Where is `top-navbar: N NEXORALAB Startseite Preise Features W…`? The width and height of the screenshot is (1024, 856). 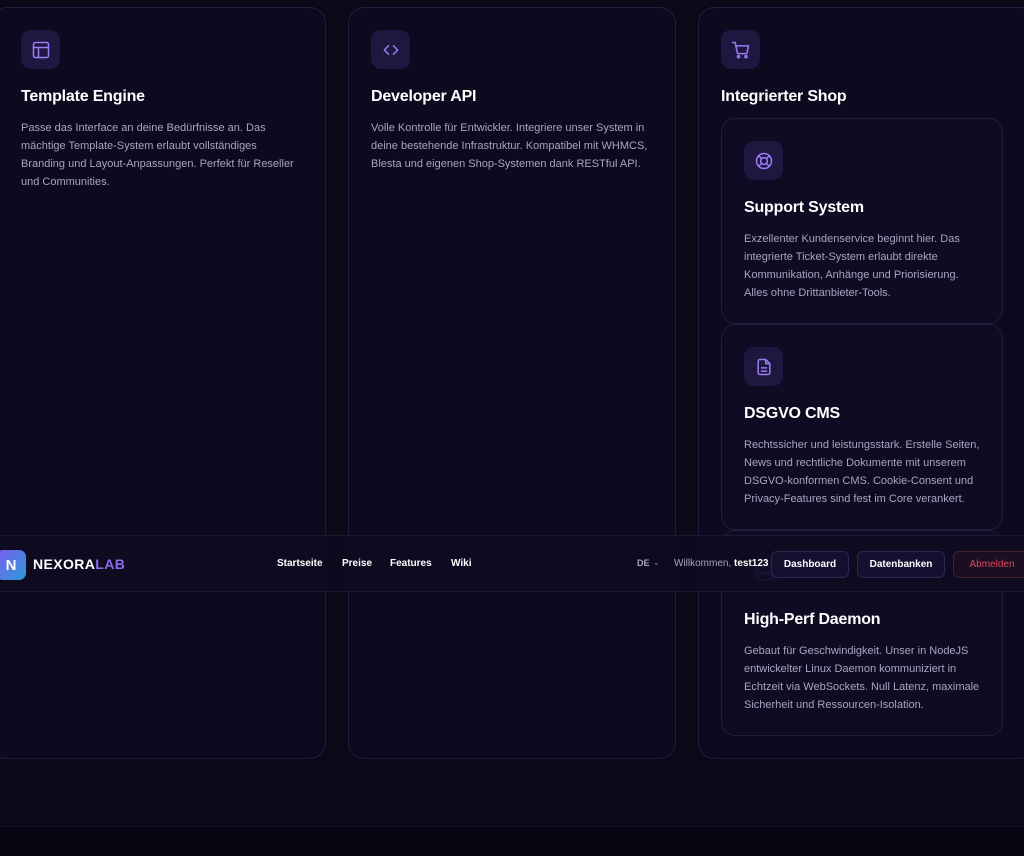
top-navbar: N NEXORALAB Startseite Preise Features W… is located at coordinates (512, 563).